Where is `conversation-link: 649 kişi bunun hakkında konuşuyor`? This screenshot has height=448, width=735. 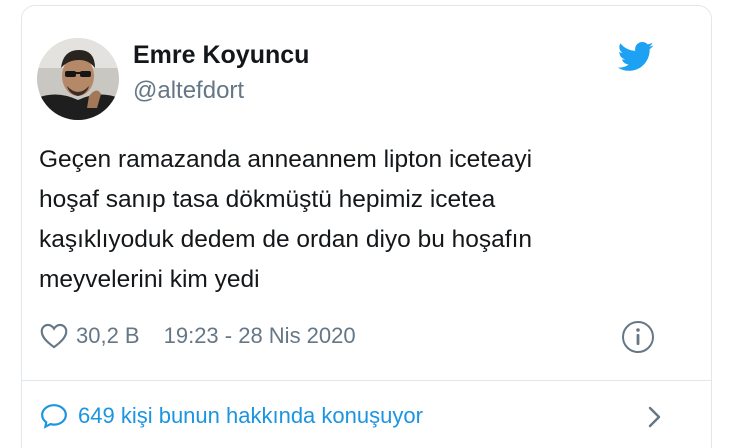
conversation-link: 649 kişi bunun hakkında konuşuyor is located at coordinates (360, 416).